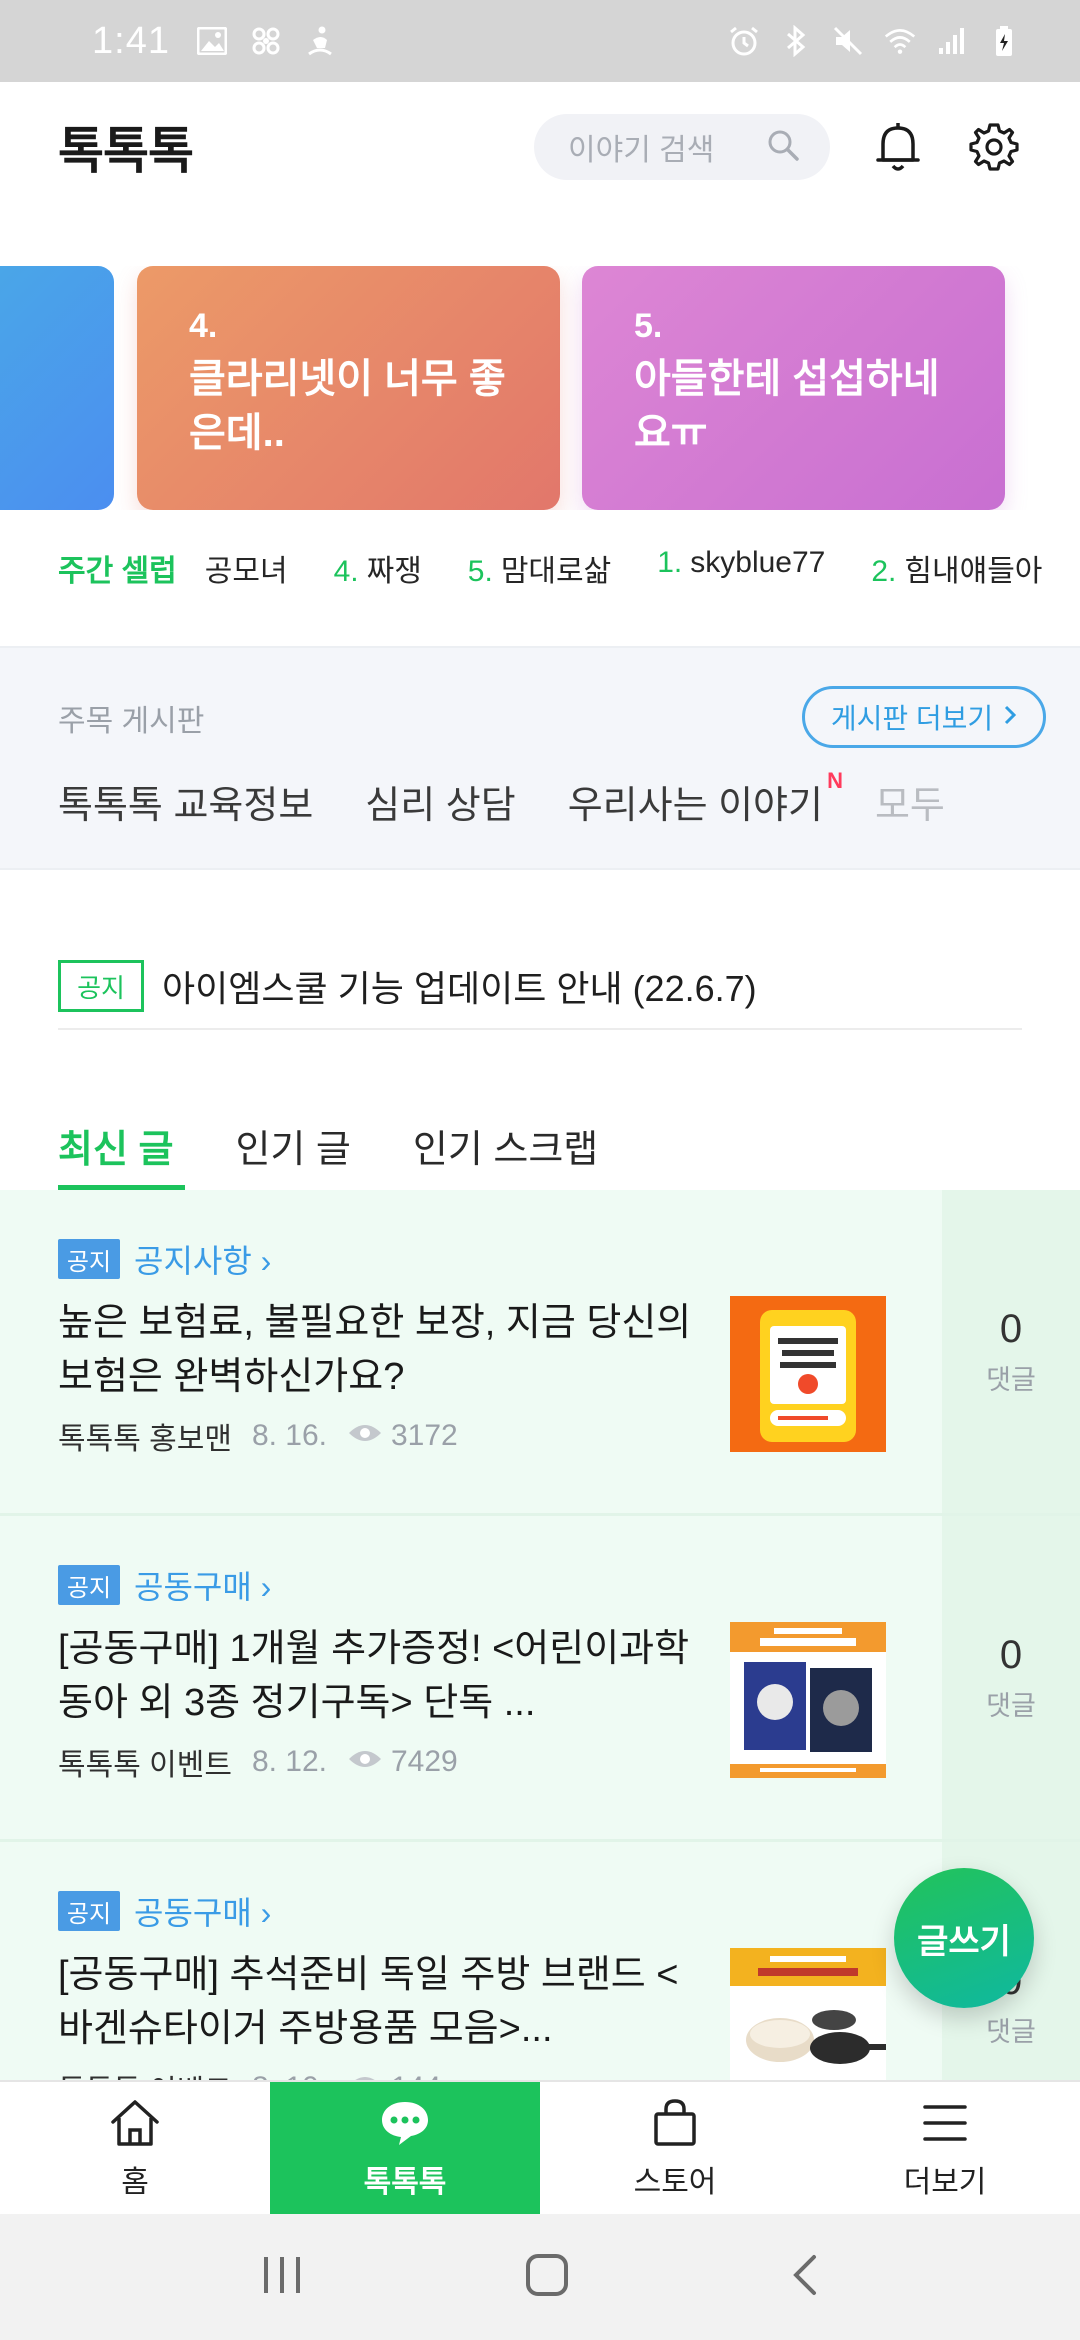 The width and height of the screenshot is (1080, 2340). Describe the element at coordinates (242, 568) in the screenshot. I see `celeb-item: 공모녀` at that location.